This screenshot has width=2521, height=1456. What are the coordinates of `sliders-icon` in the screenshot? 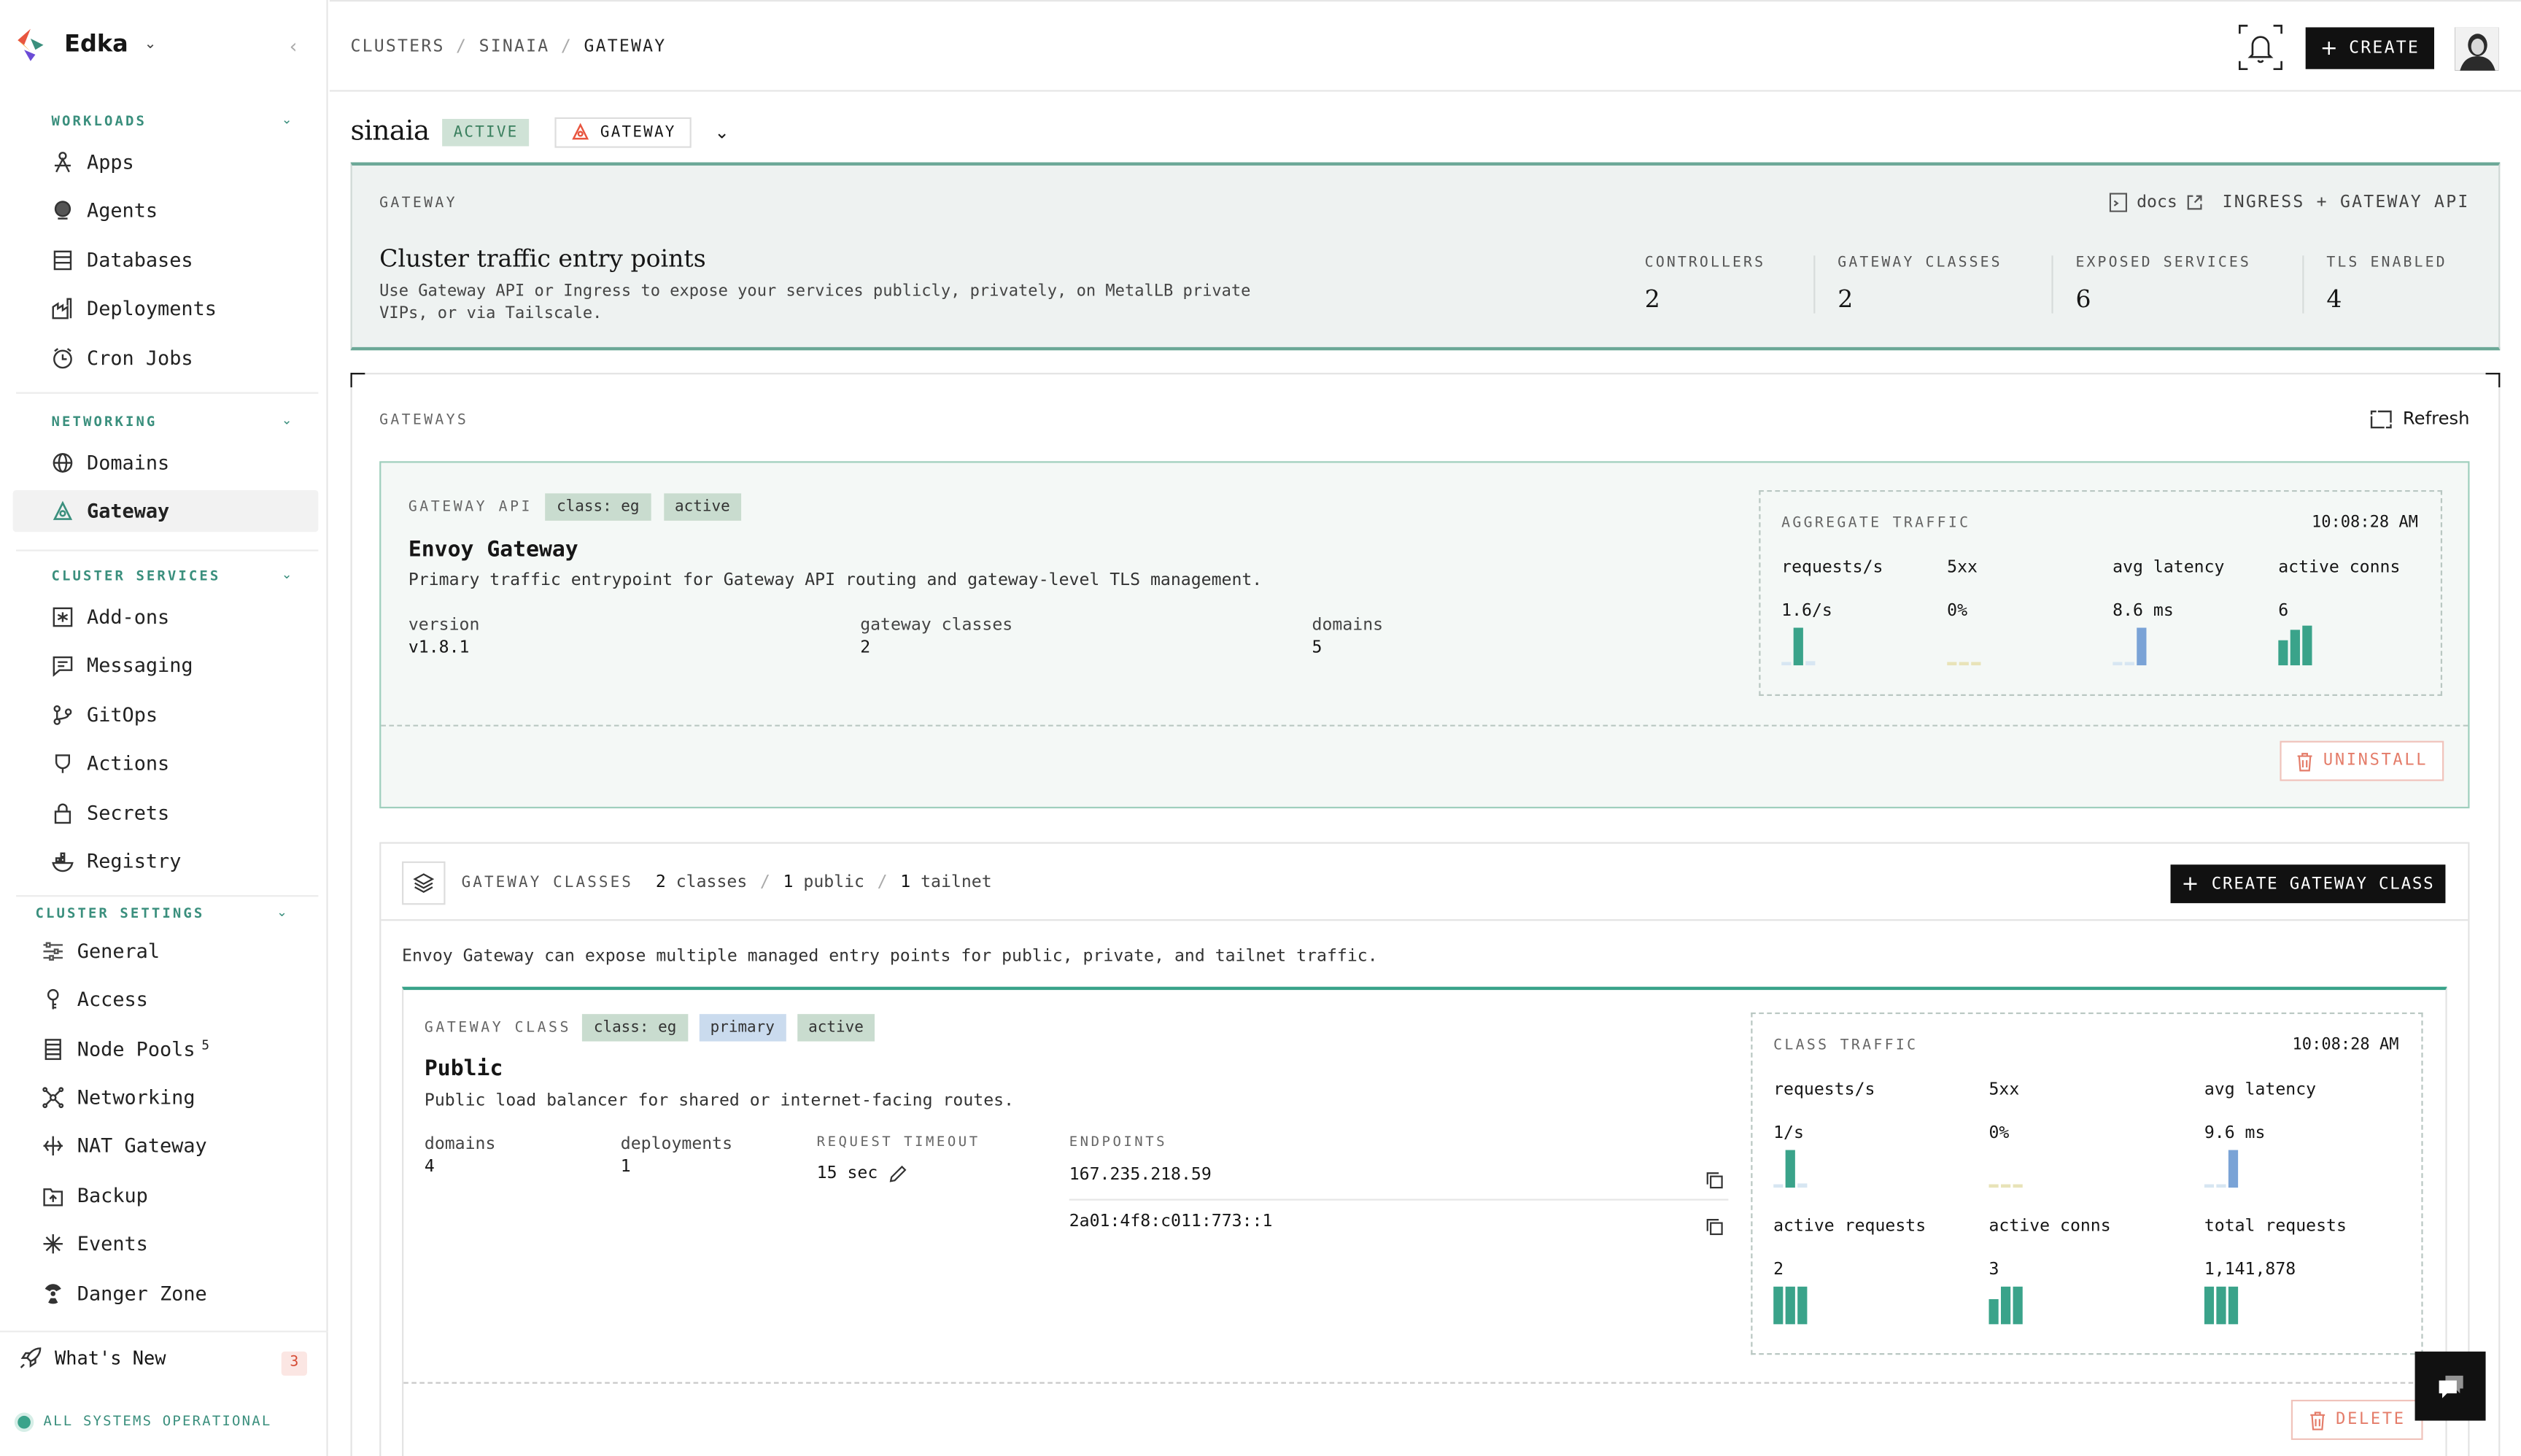 It's located at (53, 951).